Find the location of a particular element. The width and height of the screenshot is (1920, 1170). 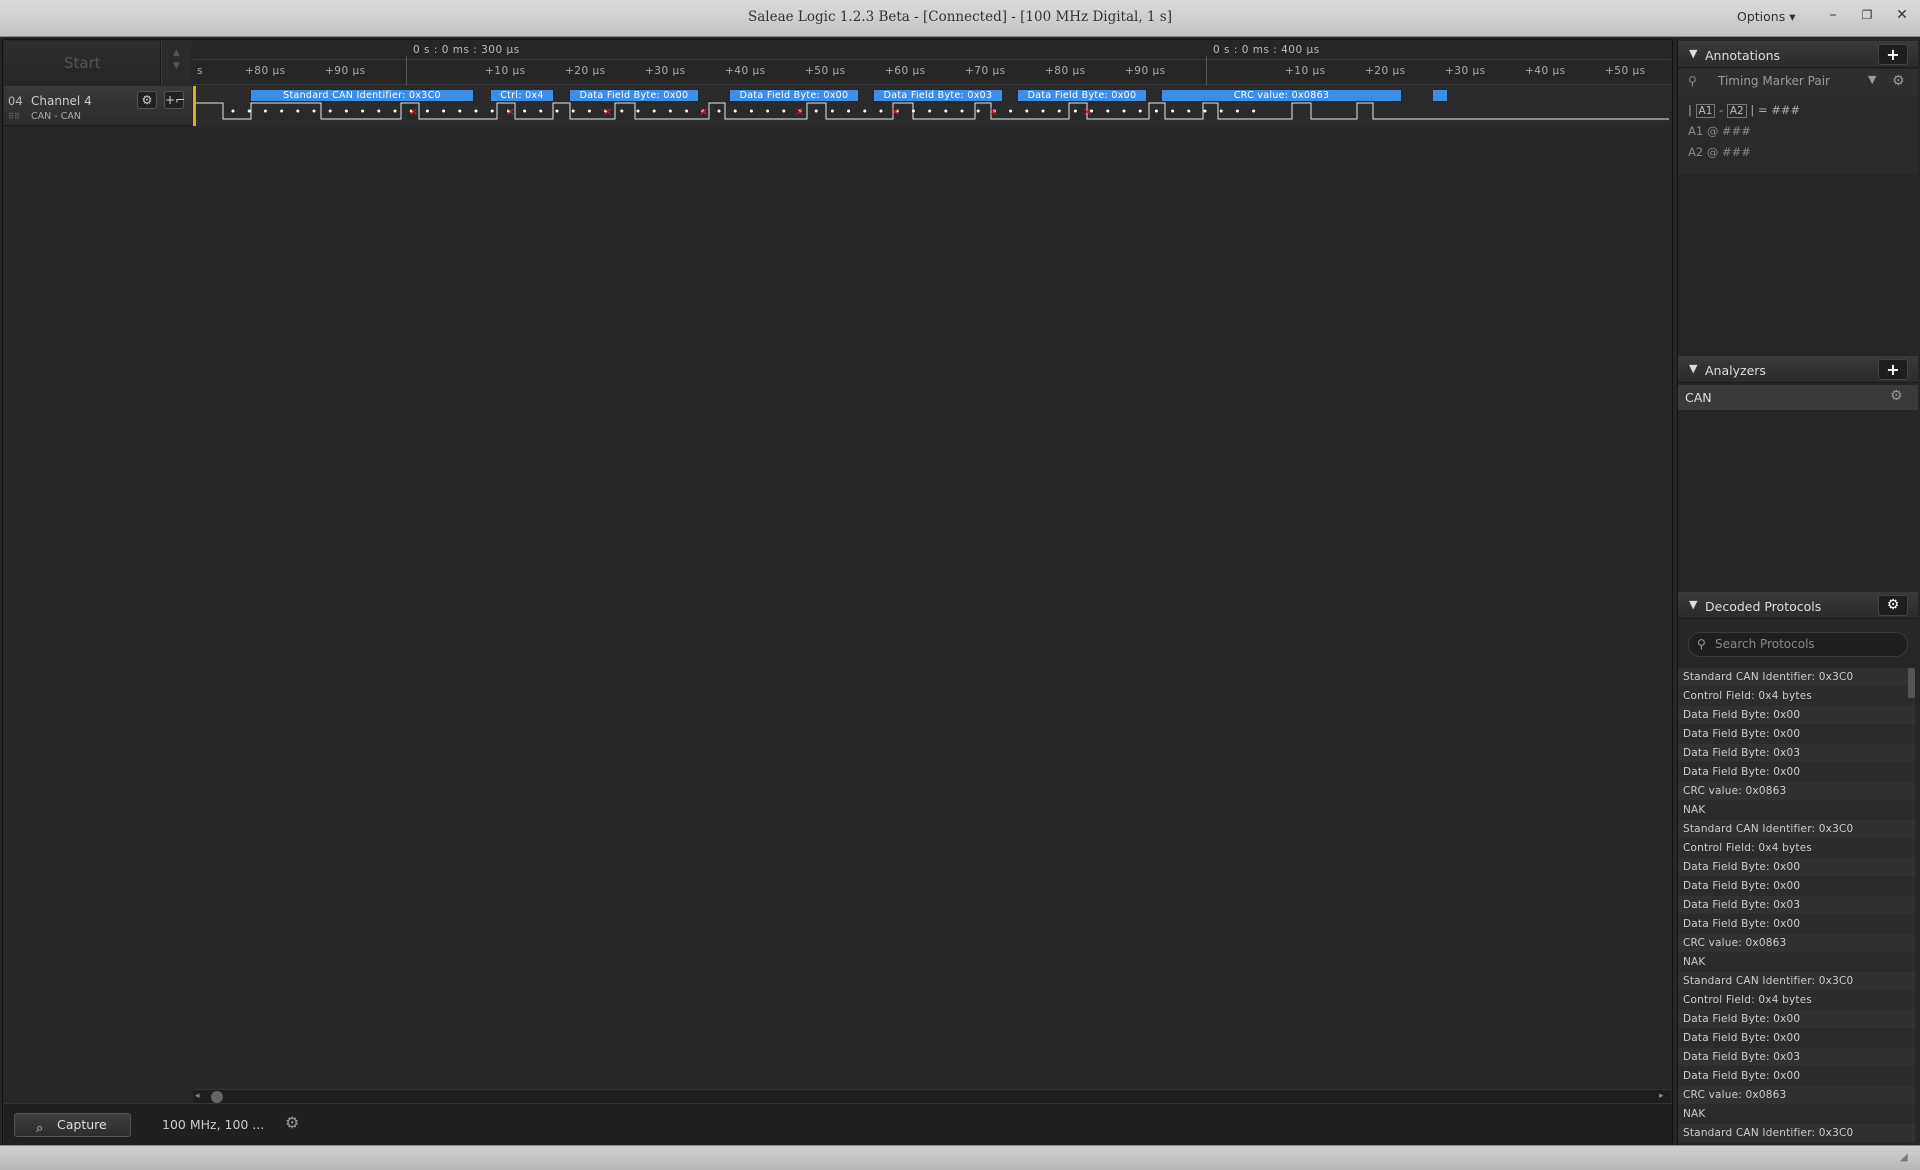

annotations-header: ▼ Annotations + is located at coordinates (1798, 54).